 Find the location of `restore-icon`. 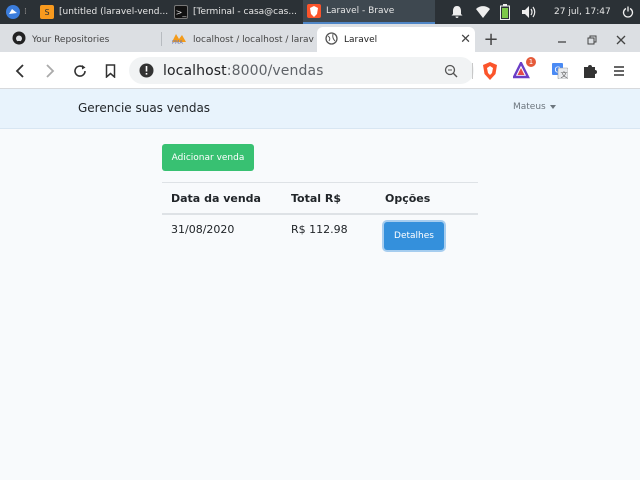

restore-icon is located at coordinates (592, 39).